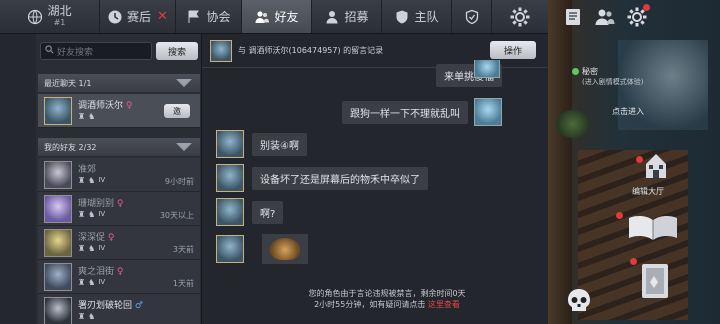  I want to click on tab-team-label: 主队, so click(426, 17).